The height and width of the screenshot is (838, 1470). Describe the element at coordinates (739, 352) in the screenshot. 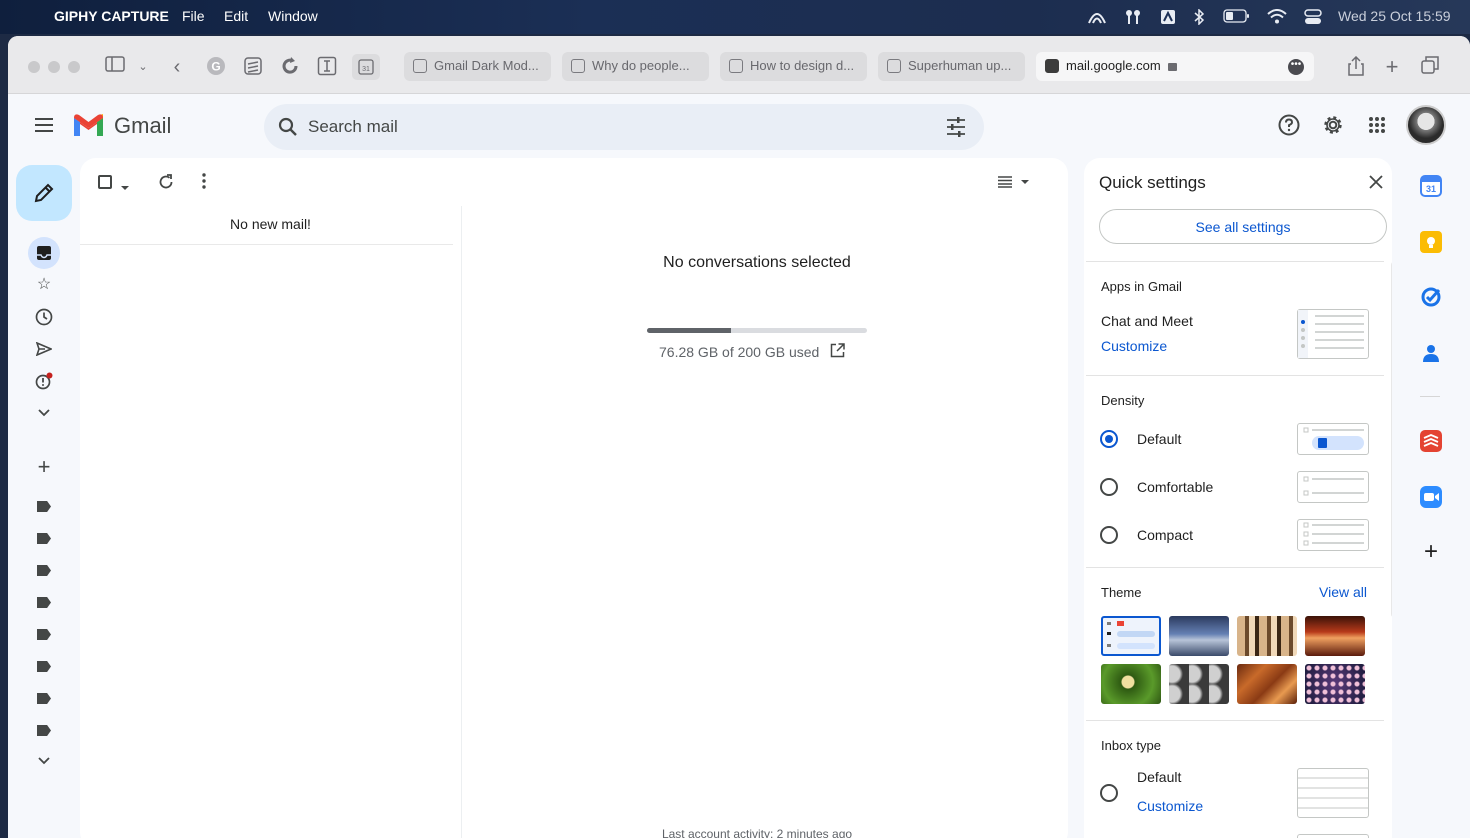

I see `storage-usage-text: 76.28 GB of 200 GB used` at that location.